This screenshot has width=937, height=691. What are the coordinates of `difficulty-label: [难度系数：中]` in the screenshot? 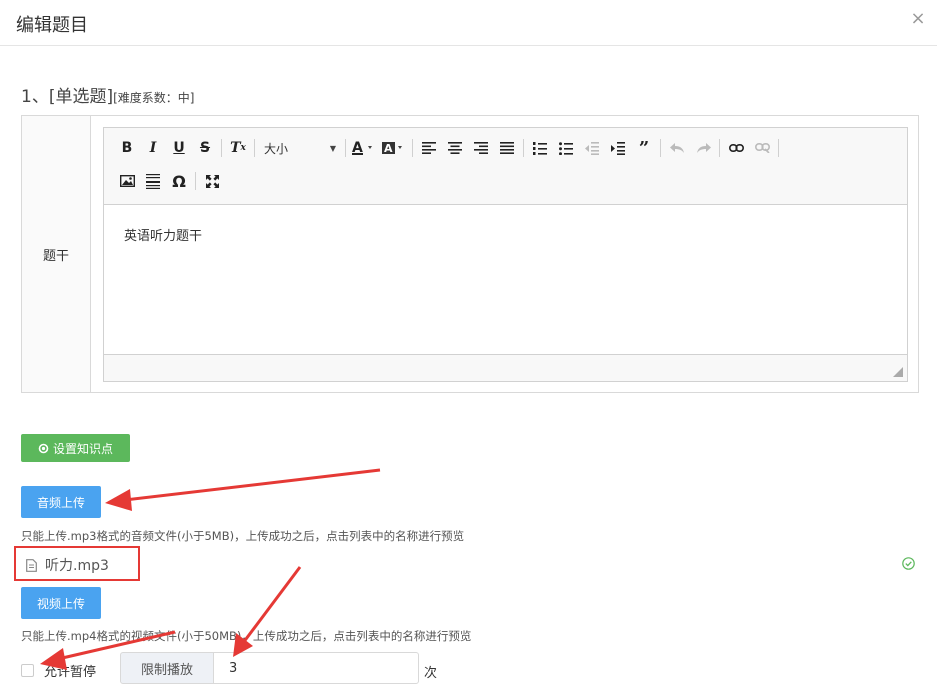 It's located at (154, 98).